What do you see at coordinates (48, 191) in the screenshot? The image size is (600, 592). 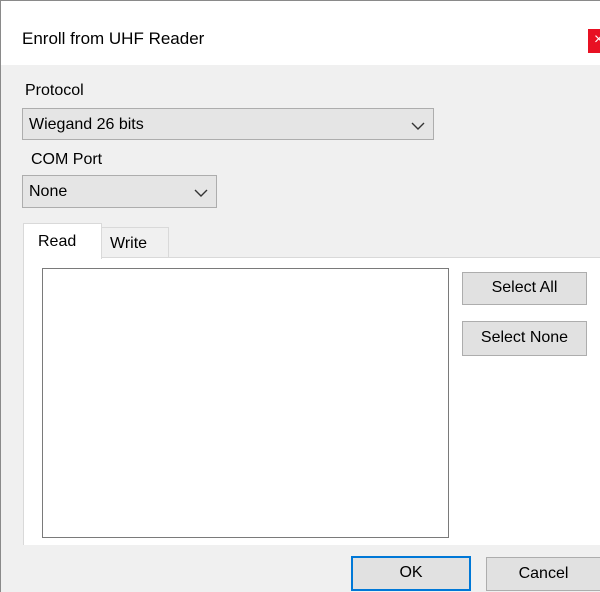 I see `com-port-selected-value: None` at bounding box center [48, 191].